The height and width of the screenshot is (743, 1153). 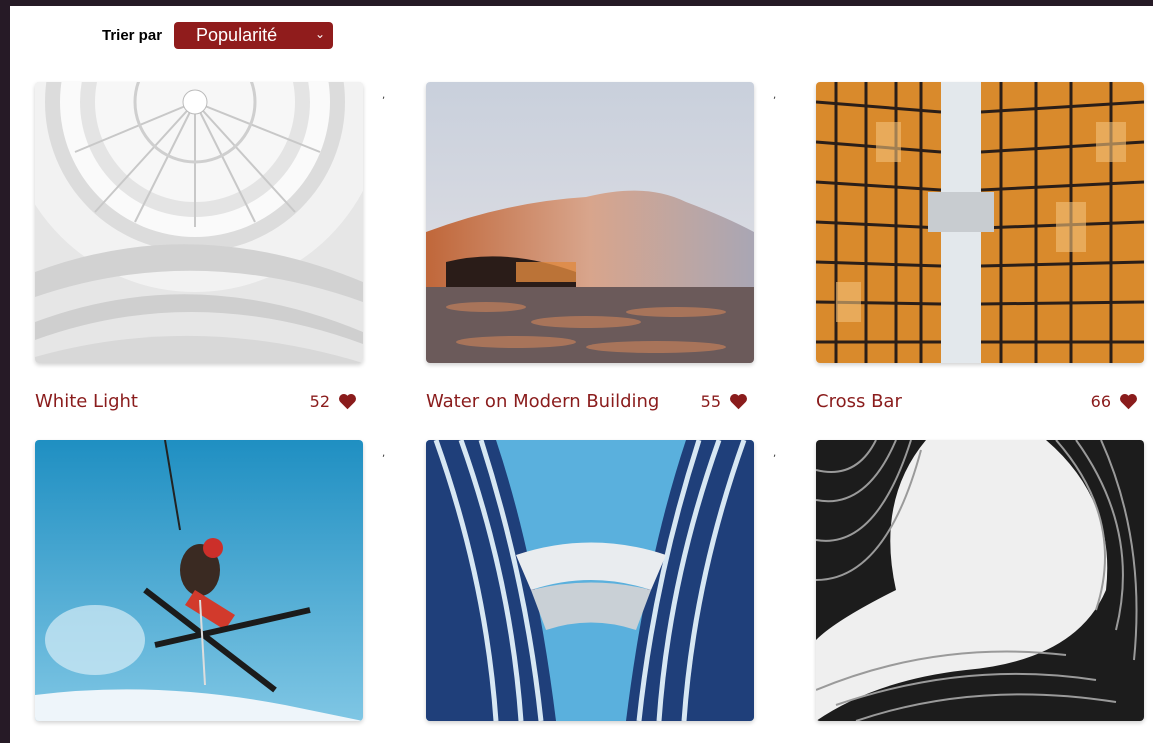 What do you see at coordinates (333, 401) in the screenshot?
I see `likes: 52` at bounding box center [333, 401].